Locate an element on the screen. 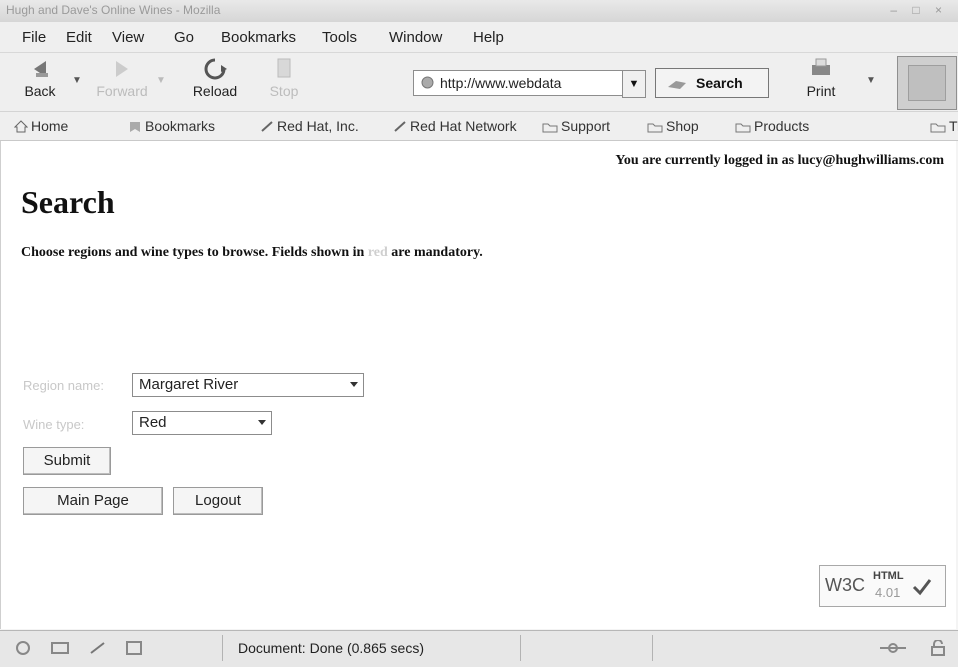 The width and height of the screenshot is (958, 667). menu-help: Help is located at coordinates (488, 37).